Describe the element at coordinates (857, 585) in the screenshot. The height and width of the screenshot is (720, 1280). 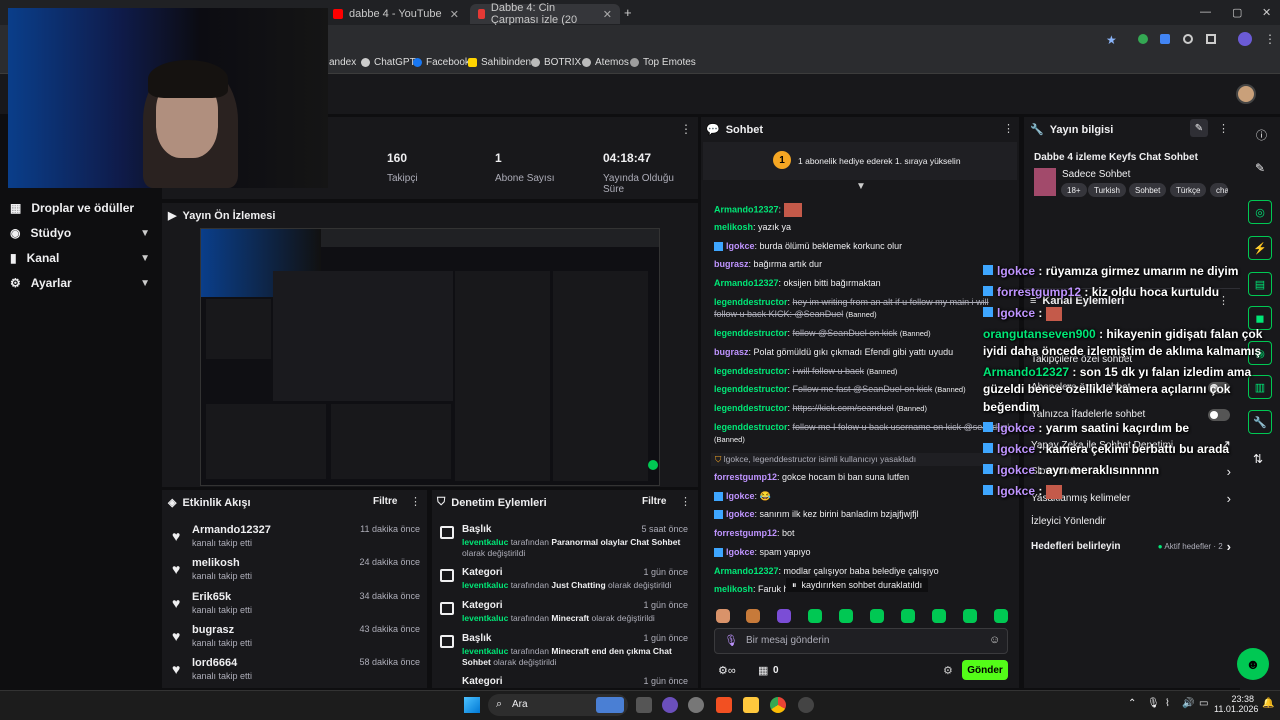
I see `chat-paused-notice: ⏸ kaydırırken sohbet duraklatıldı` at that location.